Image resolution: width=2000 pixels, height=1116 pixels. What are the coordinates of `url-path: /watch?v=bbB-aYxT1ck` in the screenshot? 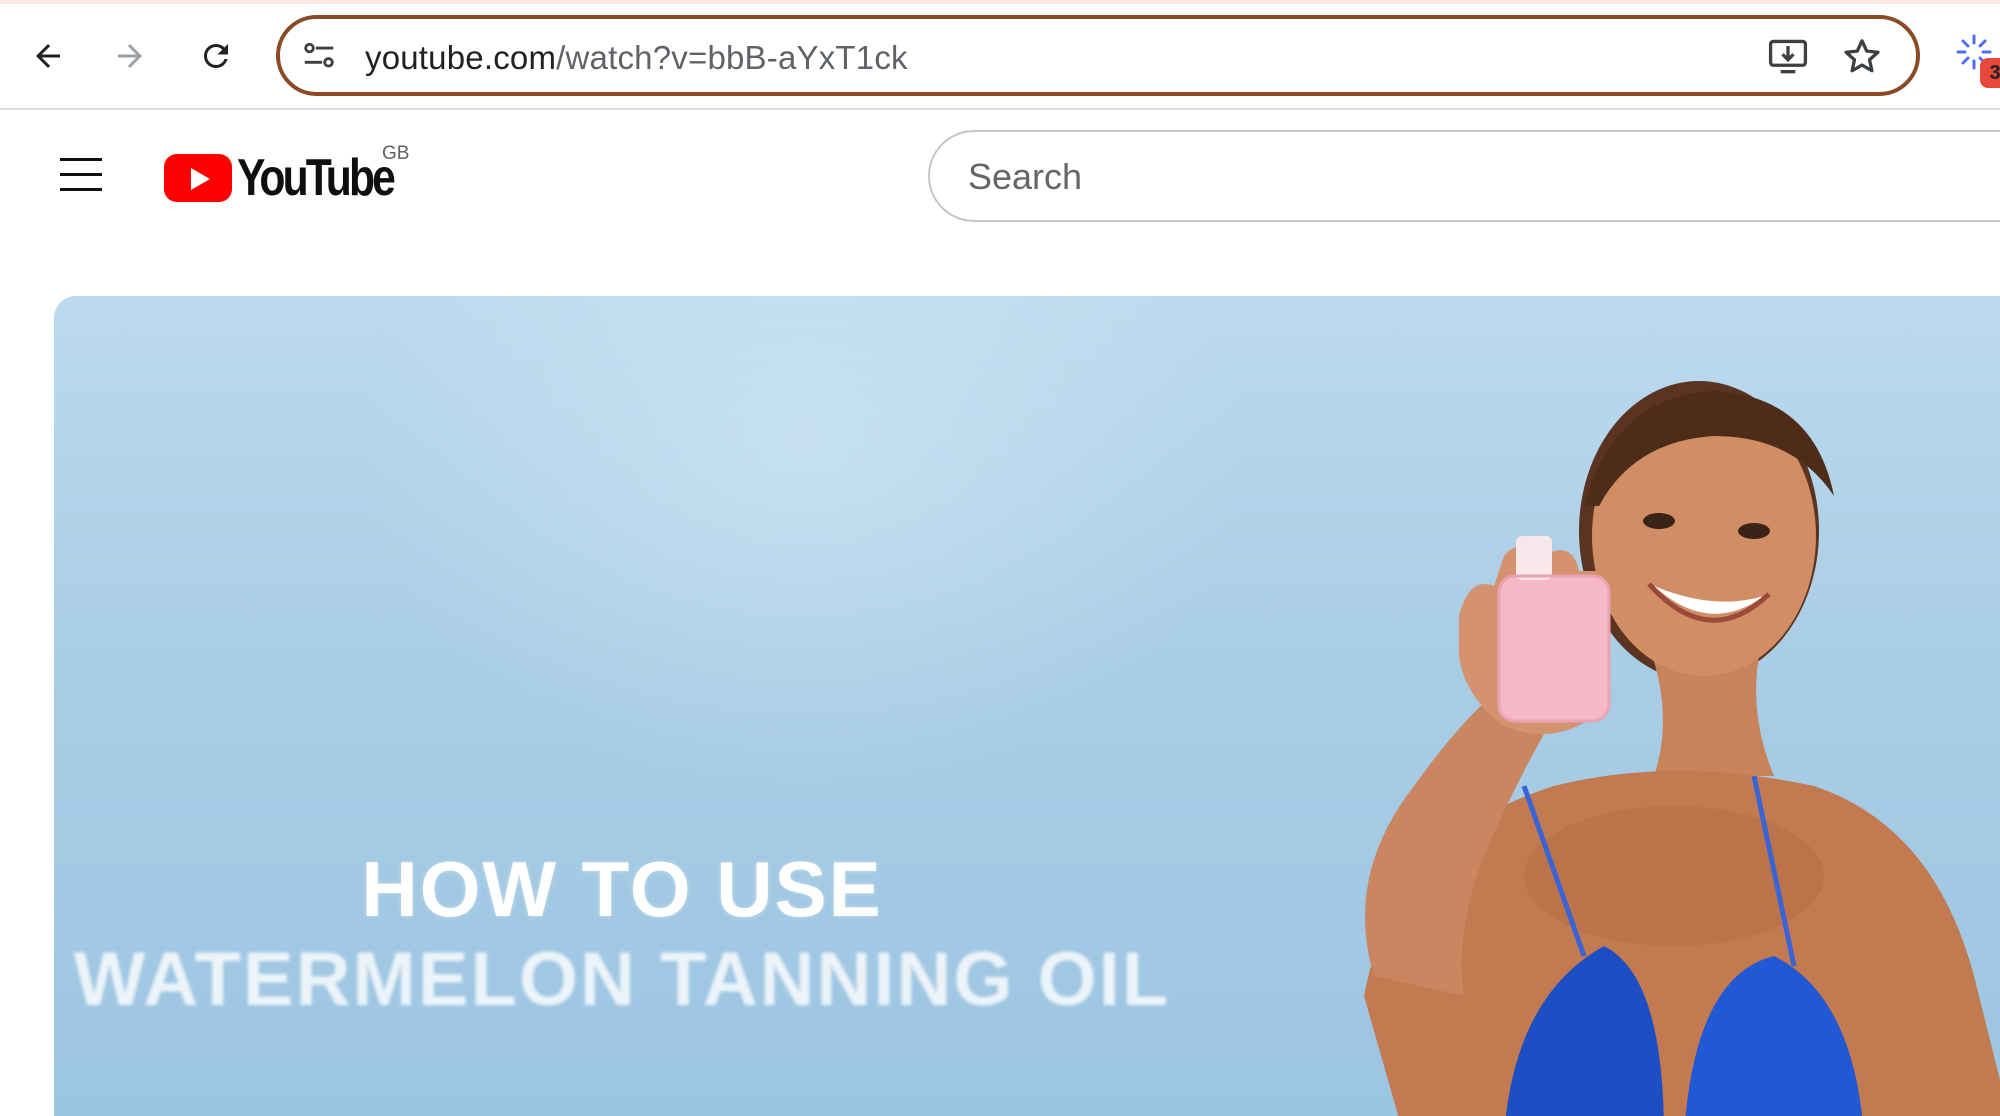 It's located at (732, 57).